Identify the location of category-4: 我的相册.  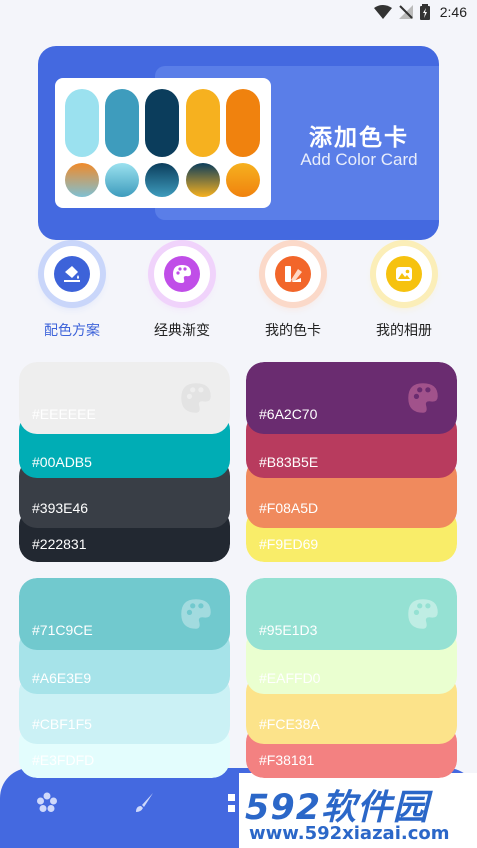
(404, 293).